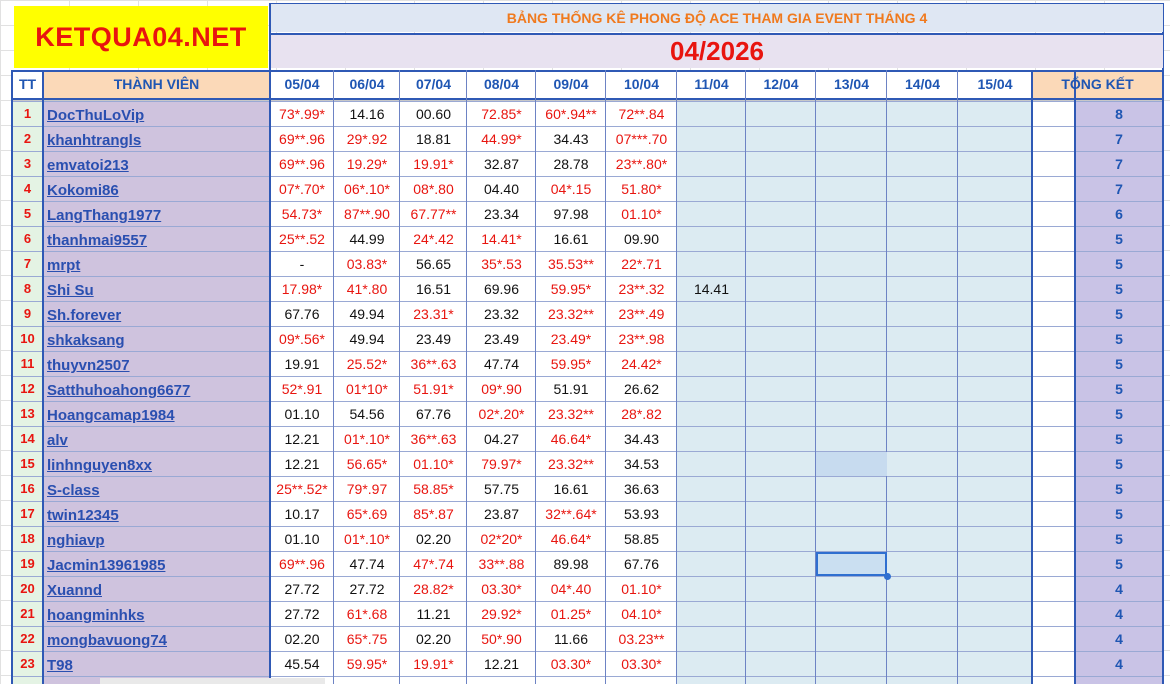 Image resolution: width=1170 pixels, height=684 pixels. Describe the element at coordinates (1119, 113) in the screenshot. I see `total-cell: 8` at that location.